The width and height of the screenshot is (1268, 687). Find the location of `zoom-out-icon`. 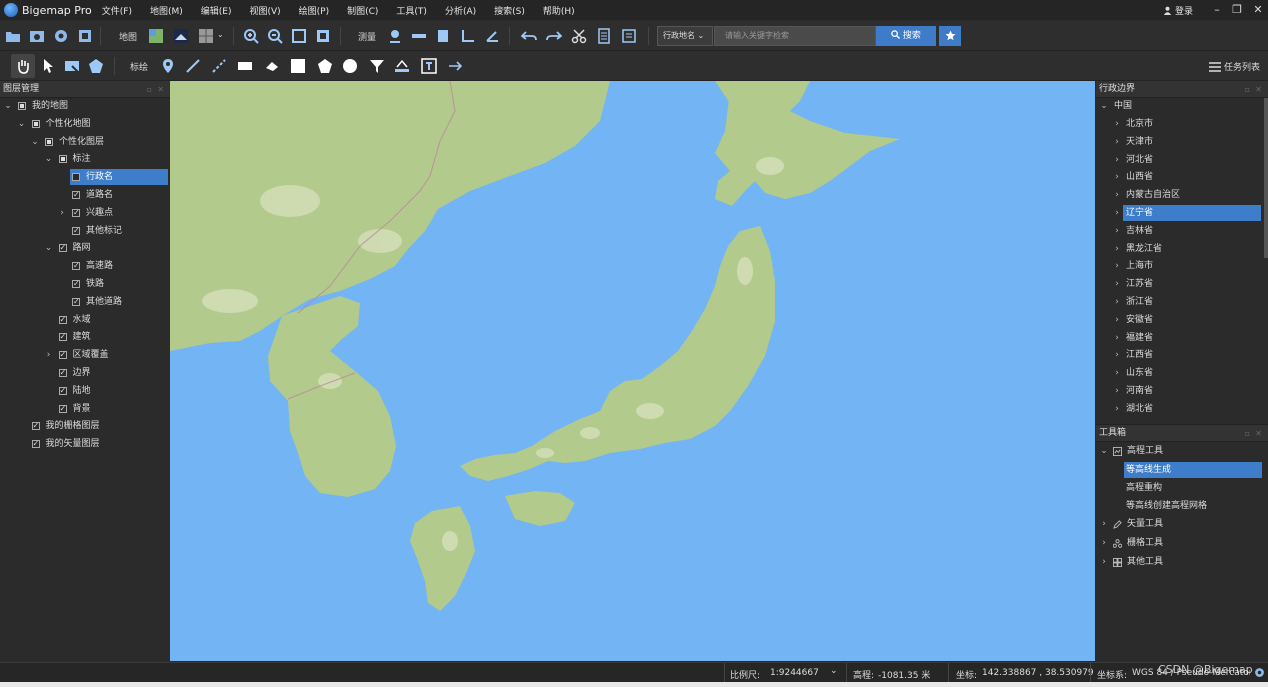

zoom-out-icon is located at coordinates (275, 36).